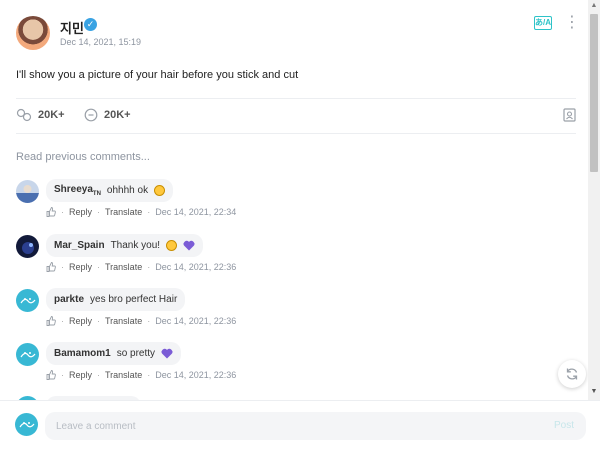  I want to click on current-user-avatar, so click(26, 424).